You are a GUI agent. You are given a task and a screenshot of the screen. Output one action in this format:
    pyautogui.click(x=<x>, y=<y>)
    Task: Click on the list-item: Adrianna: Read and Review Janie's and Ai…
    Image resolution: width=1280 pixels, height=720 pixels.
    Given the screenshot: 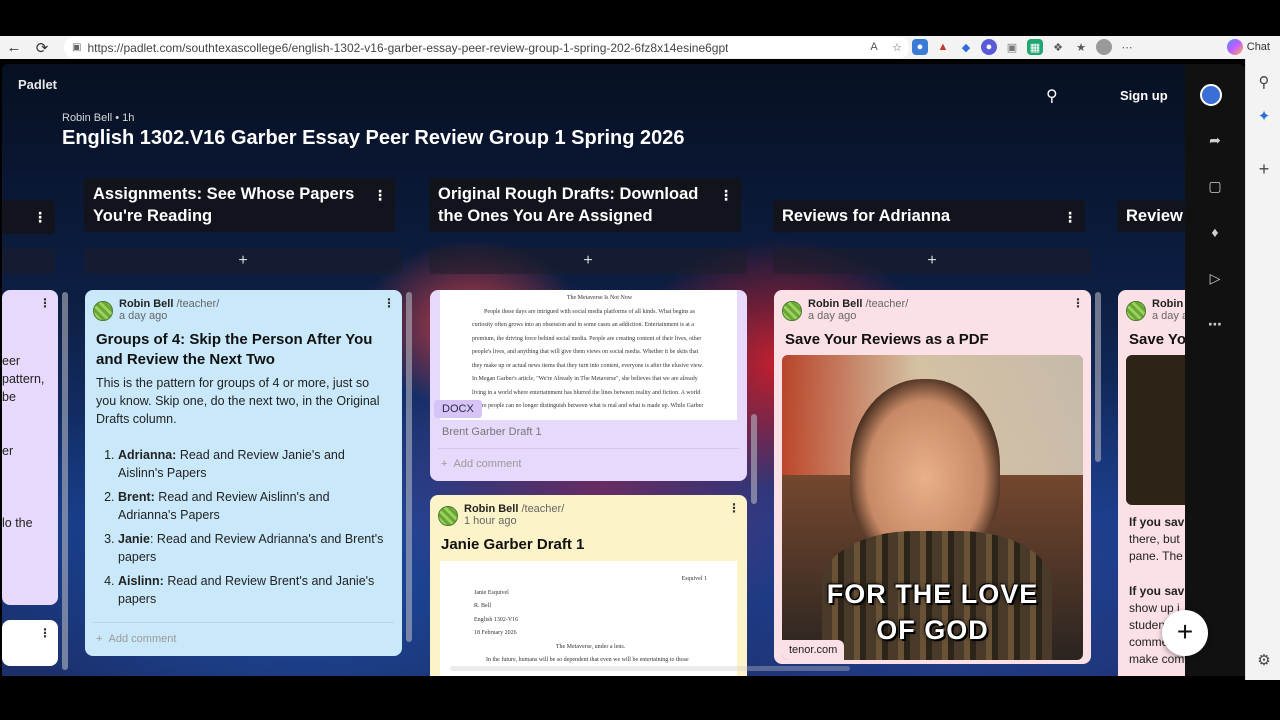 What is the action you would take?
    pyautogui.click(x=253, y=464)
    